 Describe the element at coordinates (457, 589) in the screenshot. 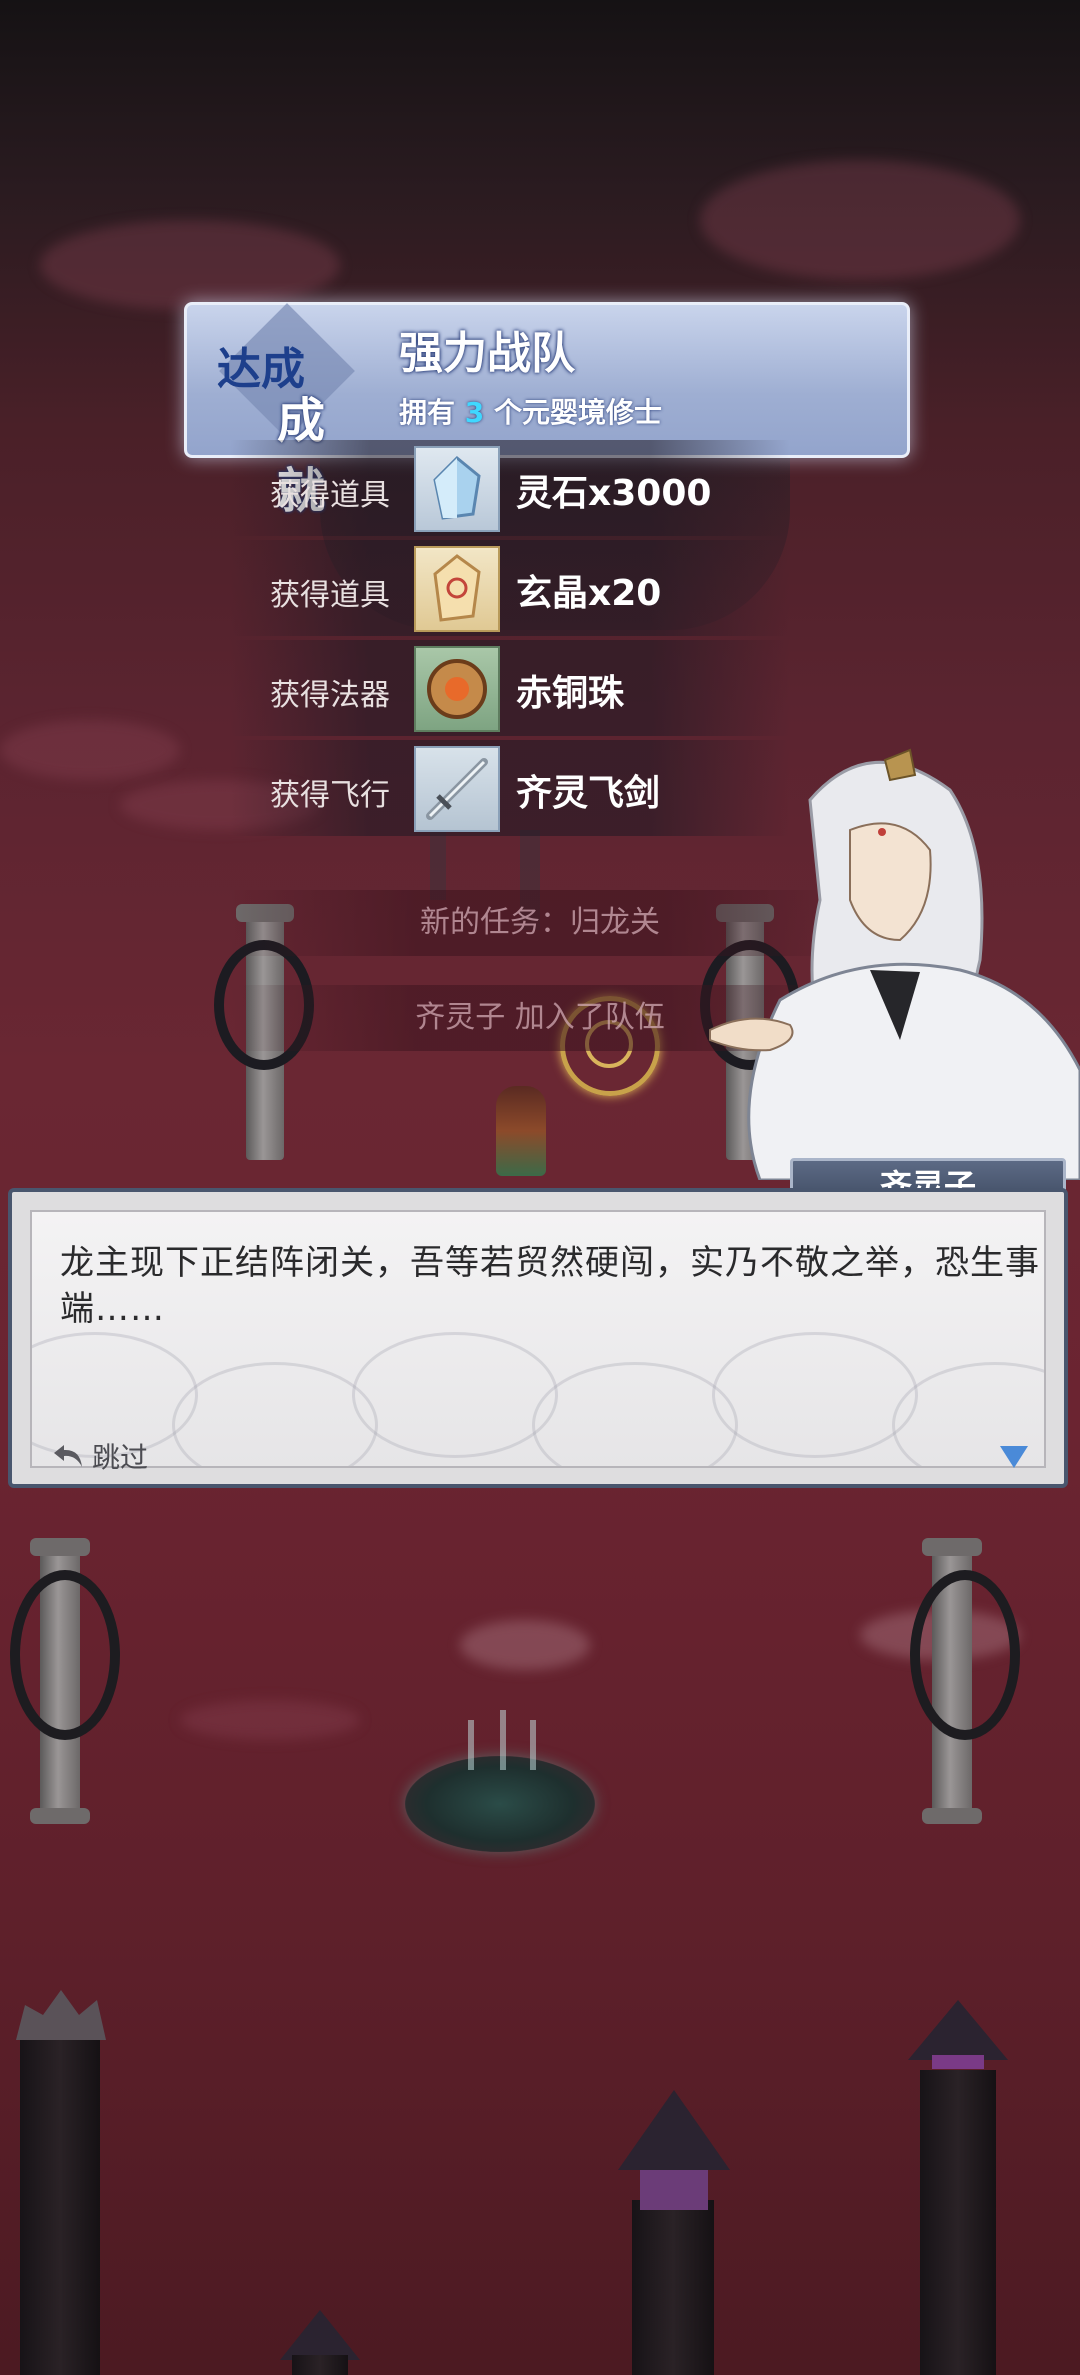

I see `mystic-crystal-icon` at that location.